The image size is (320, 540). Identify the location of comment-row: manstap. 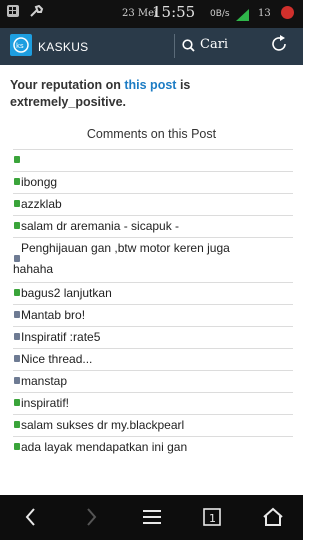
(153, 381).